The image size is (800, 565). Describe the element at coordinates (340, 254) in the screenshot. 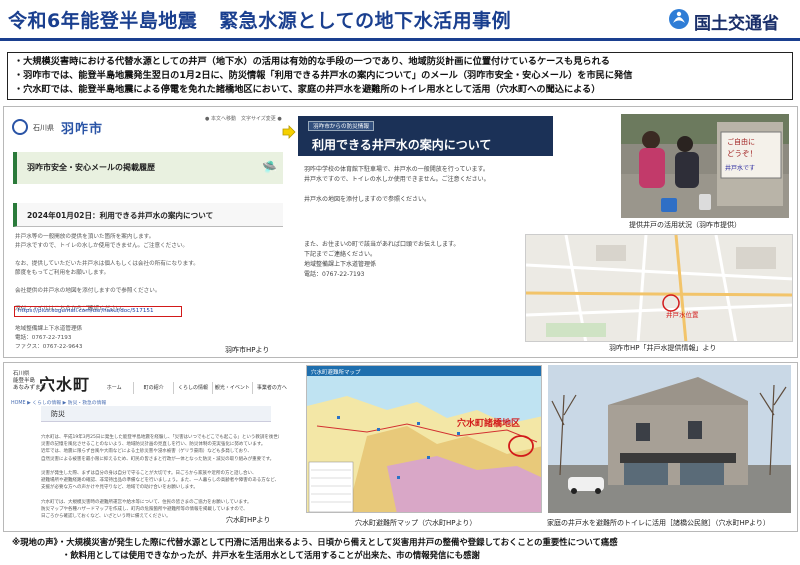

I see `notice-contact-line: 下記までご連絡ください。` at that location.